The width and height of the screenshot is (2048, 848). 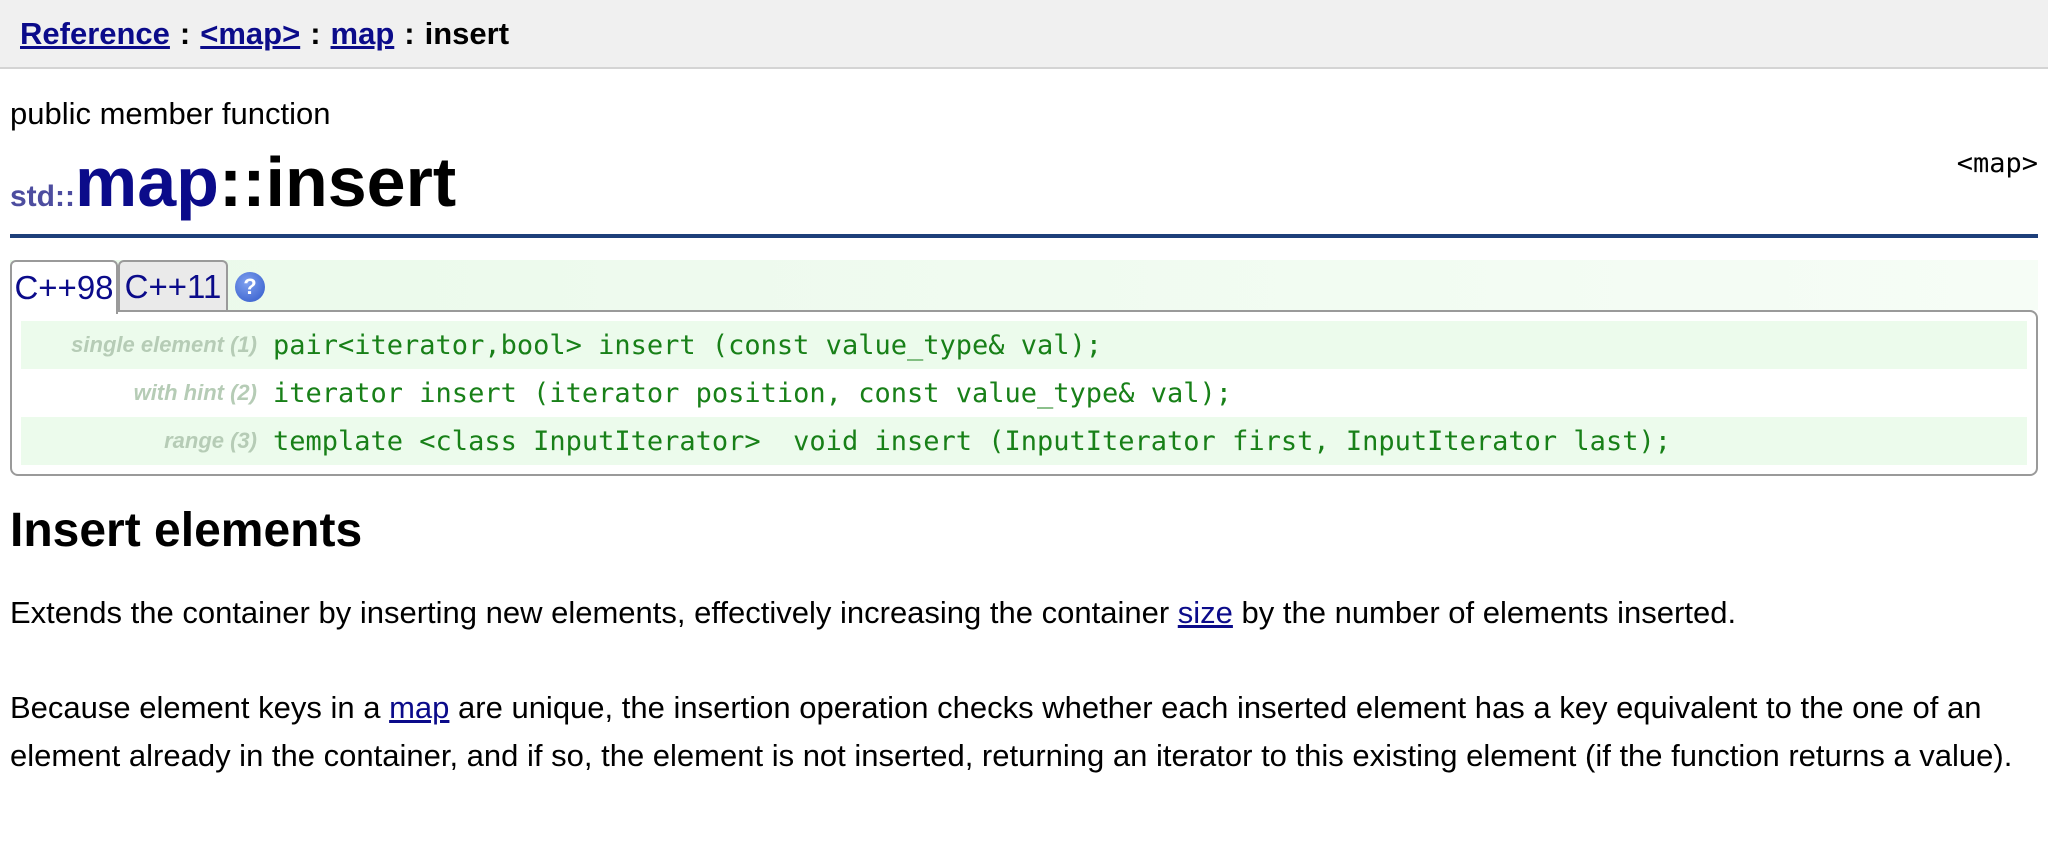 What do you see at coordinates (1997, 163) in the screenshot?
I see `header-reference: <map>` at bounding box center [1997, 163].